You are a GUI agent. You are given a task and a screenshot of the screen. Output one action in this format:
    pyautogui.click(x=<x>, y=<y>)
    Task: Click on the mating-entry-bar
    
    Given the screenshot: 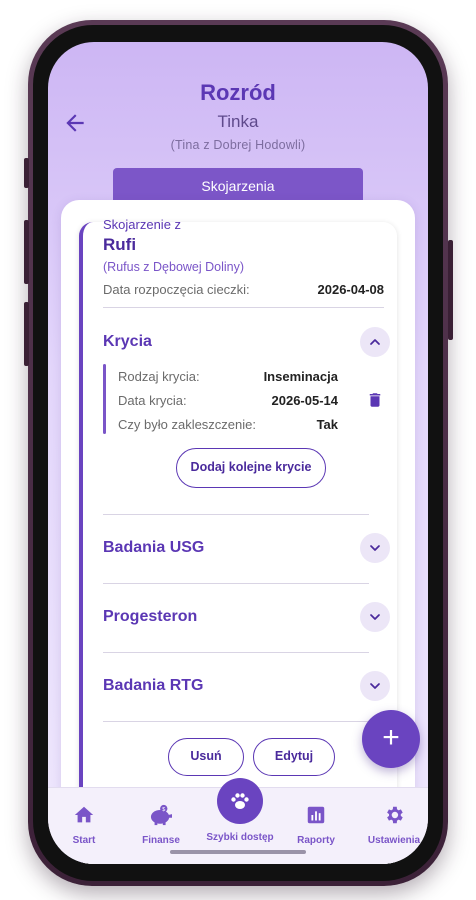 What is the action you would take?
    pyautogui.click(x=104, y=399)
    